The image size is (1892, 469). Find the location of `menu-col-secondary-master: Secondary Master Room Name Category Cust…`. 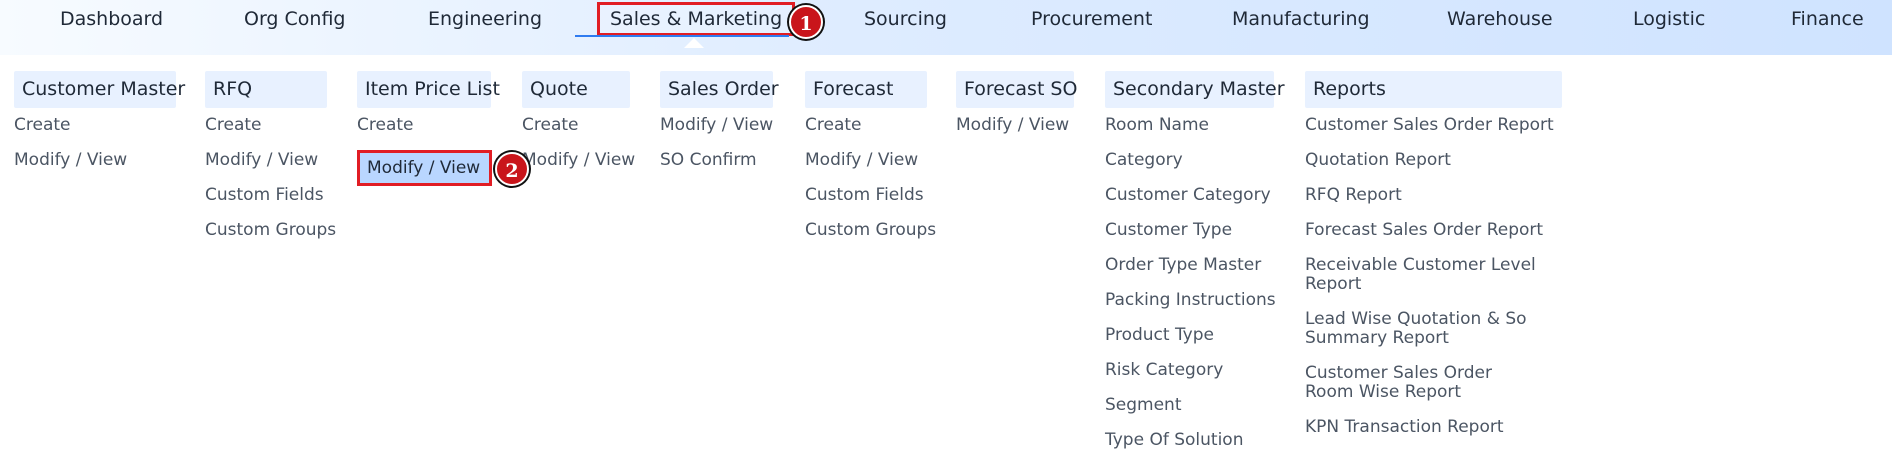

menu-col-secondary-master: Secondary Master Room Name Category Cust… is located at coordinates (1195, 268).